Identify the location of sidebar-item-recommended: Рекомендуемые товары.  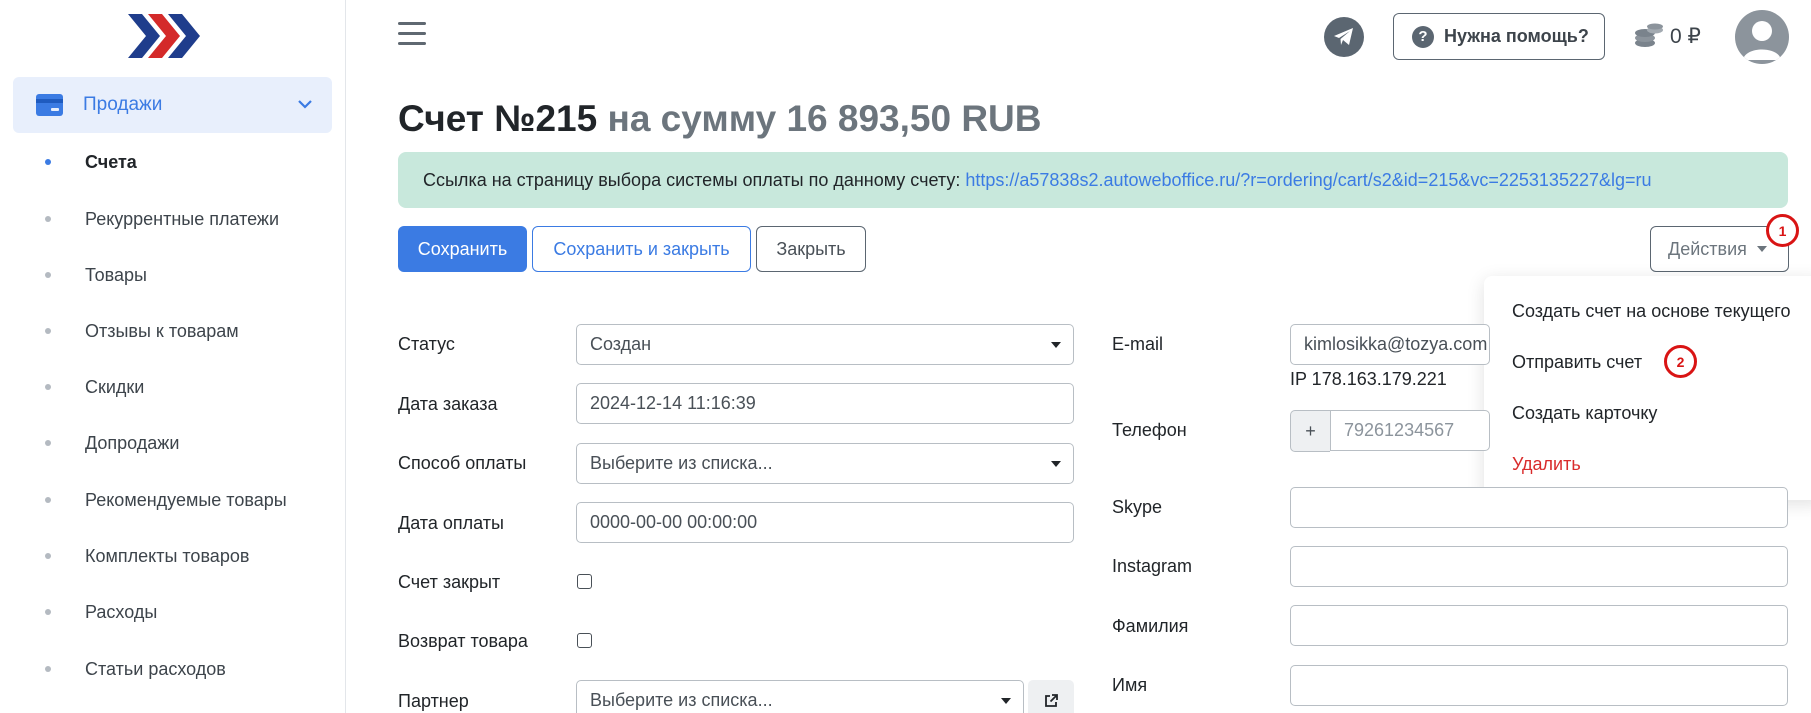
(173, 500).